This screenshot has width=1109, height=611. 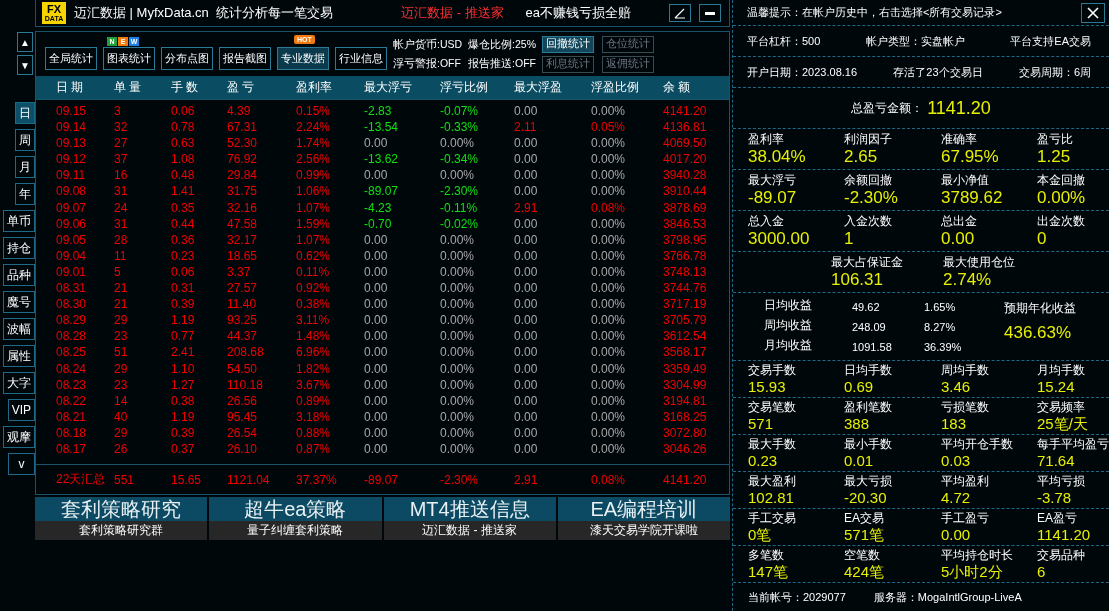 What do you see at coordinates (295, 530) in the screenshot?
I see `banner-caption: 量子纠缠套利策略` at bounding box center [295, 530].